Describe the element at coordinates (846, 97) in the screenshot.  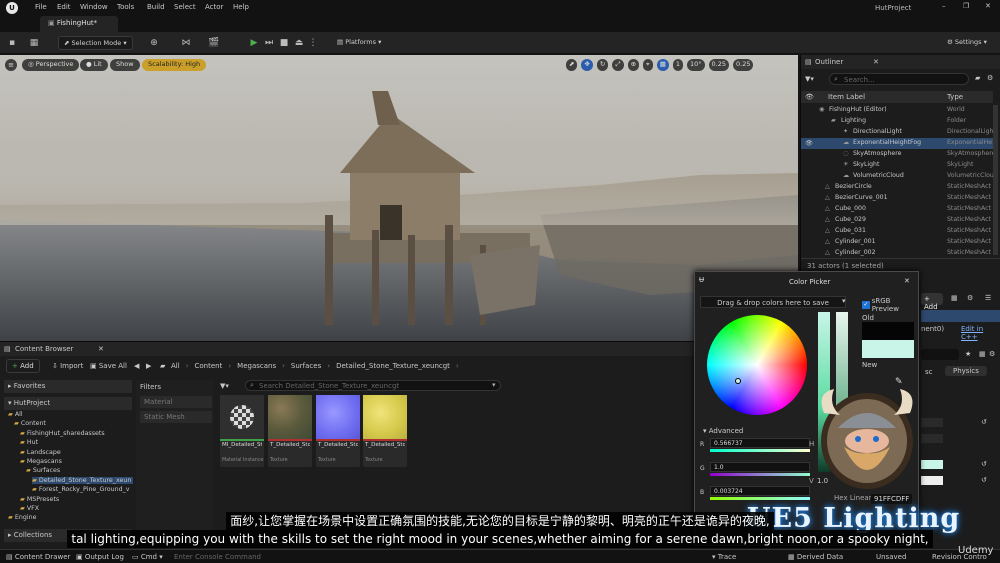
I see `item-label-column: Item Label` at that location.